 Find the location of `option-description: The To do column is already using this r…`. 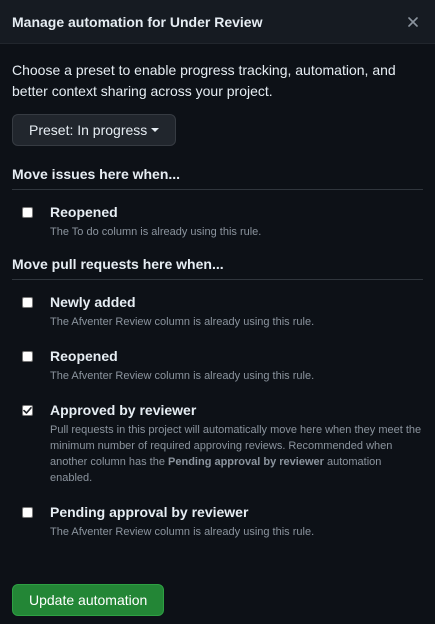

option-description: The To do column is already using this r… is located at coordinates (156, 232).